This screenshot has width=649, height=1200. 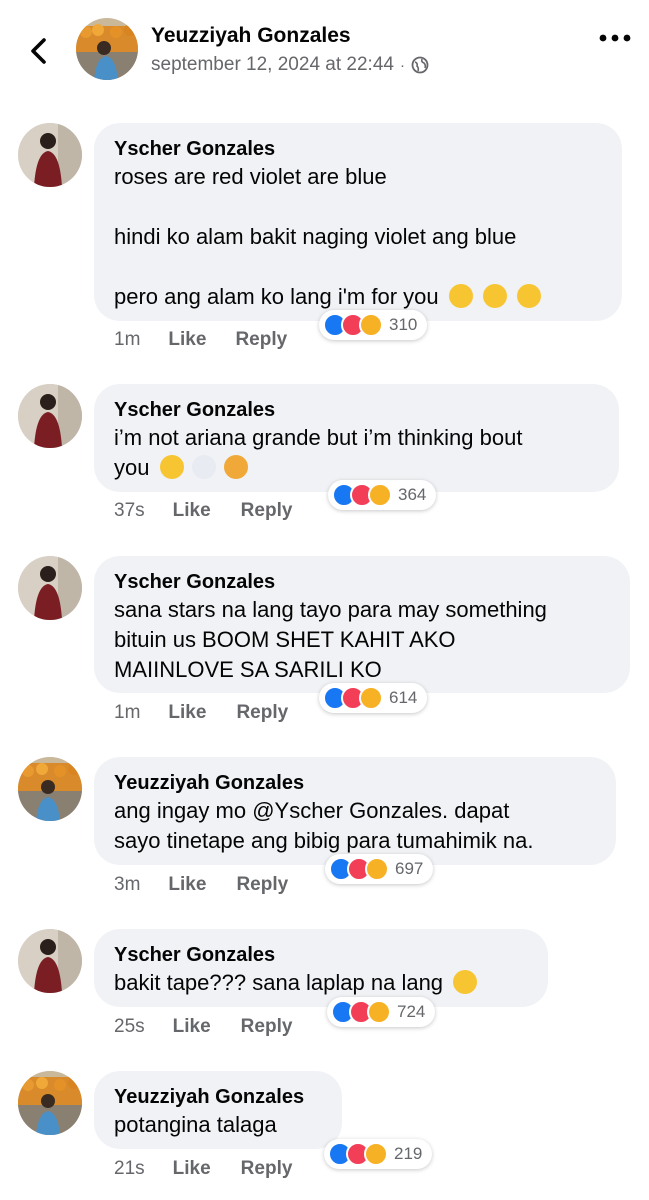 I want to click on comment-time: 25s, so click(x=129, y=1027).